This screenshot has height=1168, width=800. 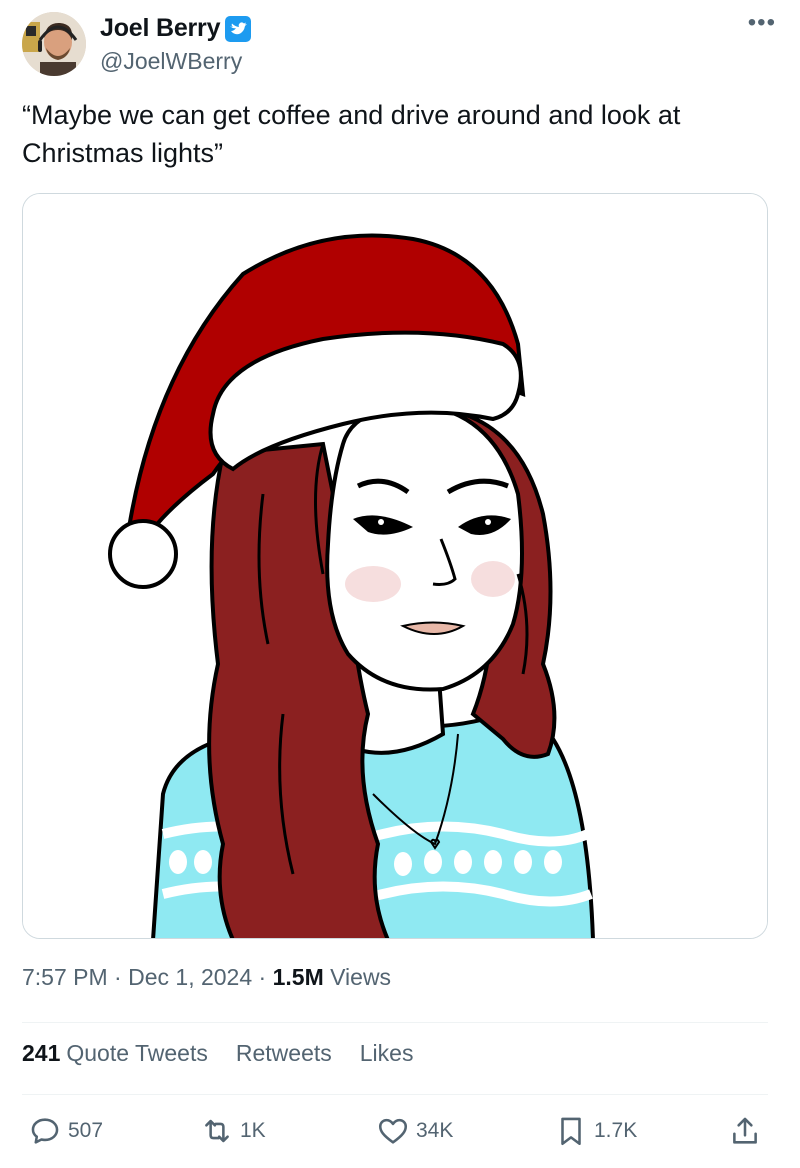 I want to click on quote-count: 241, so click(x=41, y=1053).